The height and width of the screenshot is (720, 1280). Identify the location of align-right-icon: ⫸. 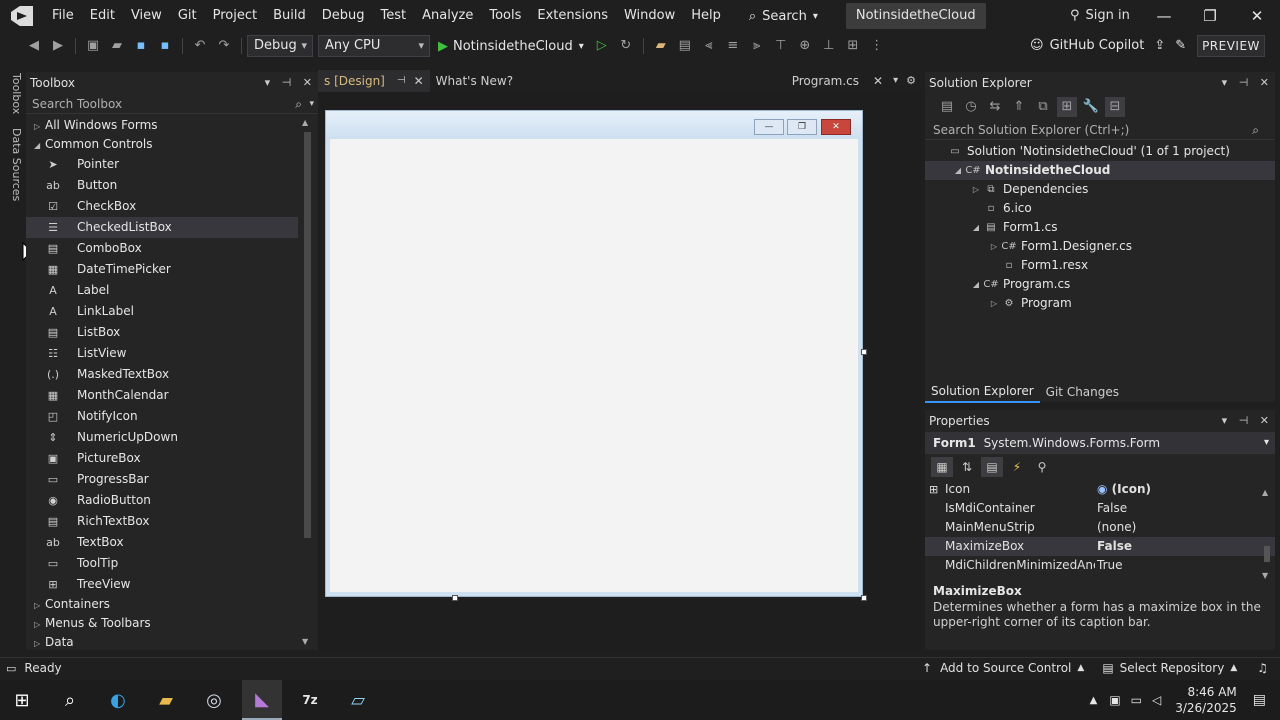
(757, 46).